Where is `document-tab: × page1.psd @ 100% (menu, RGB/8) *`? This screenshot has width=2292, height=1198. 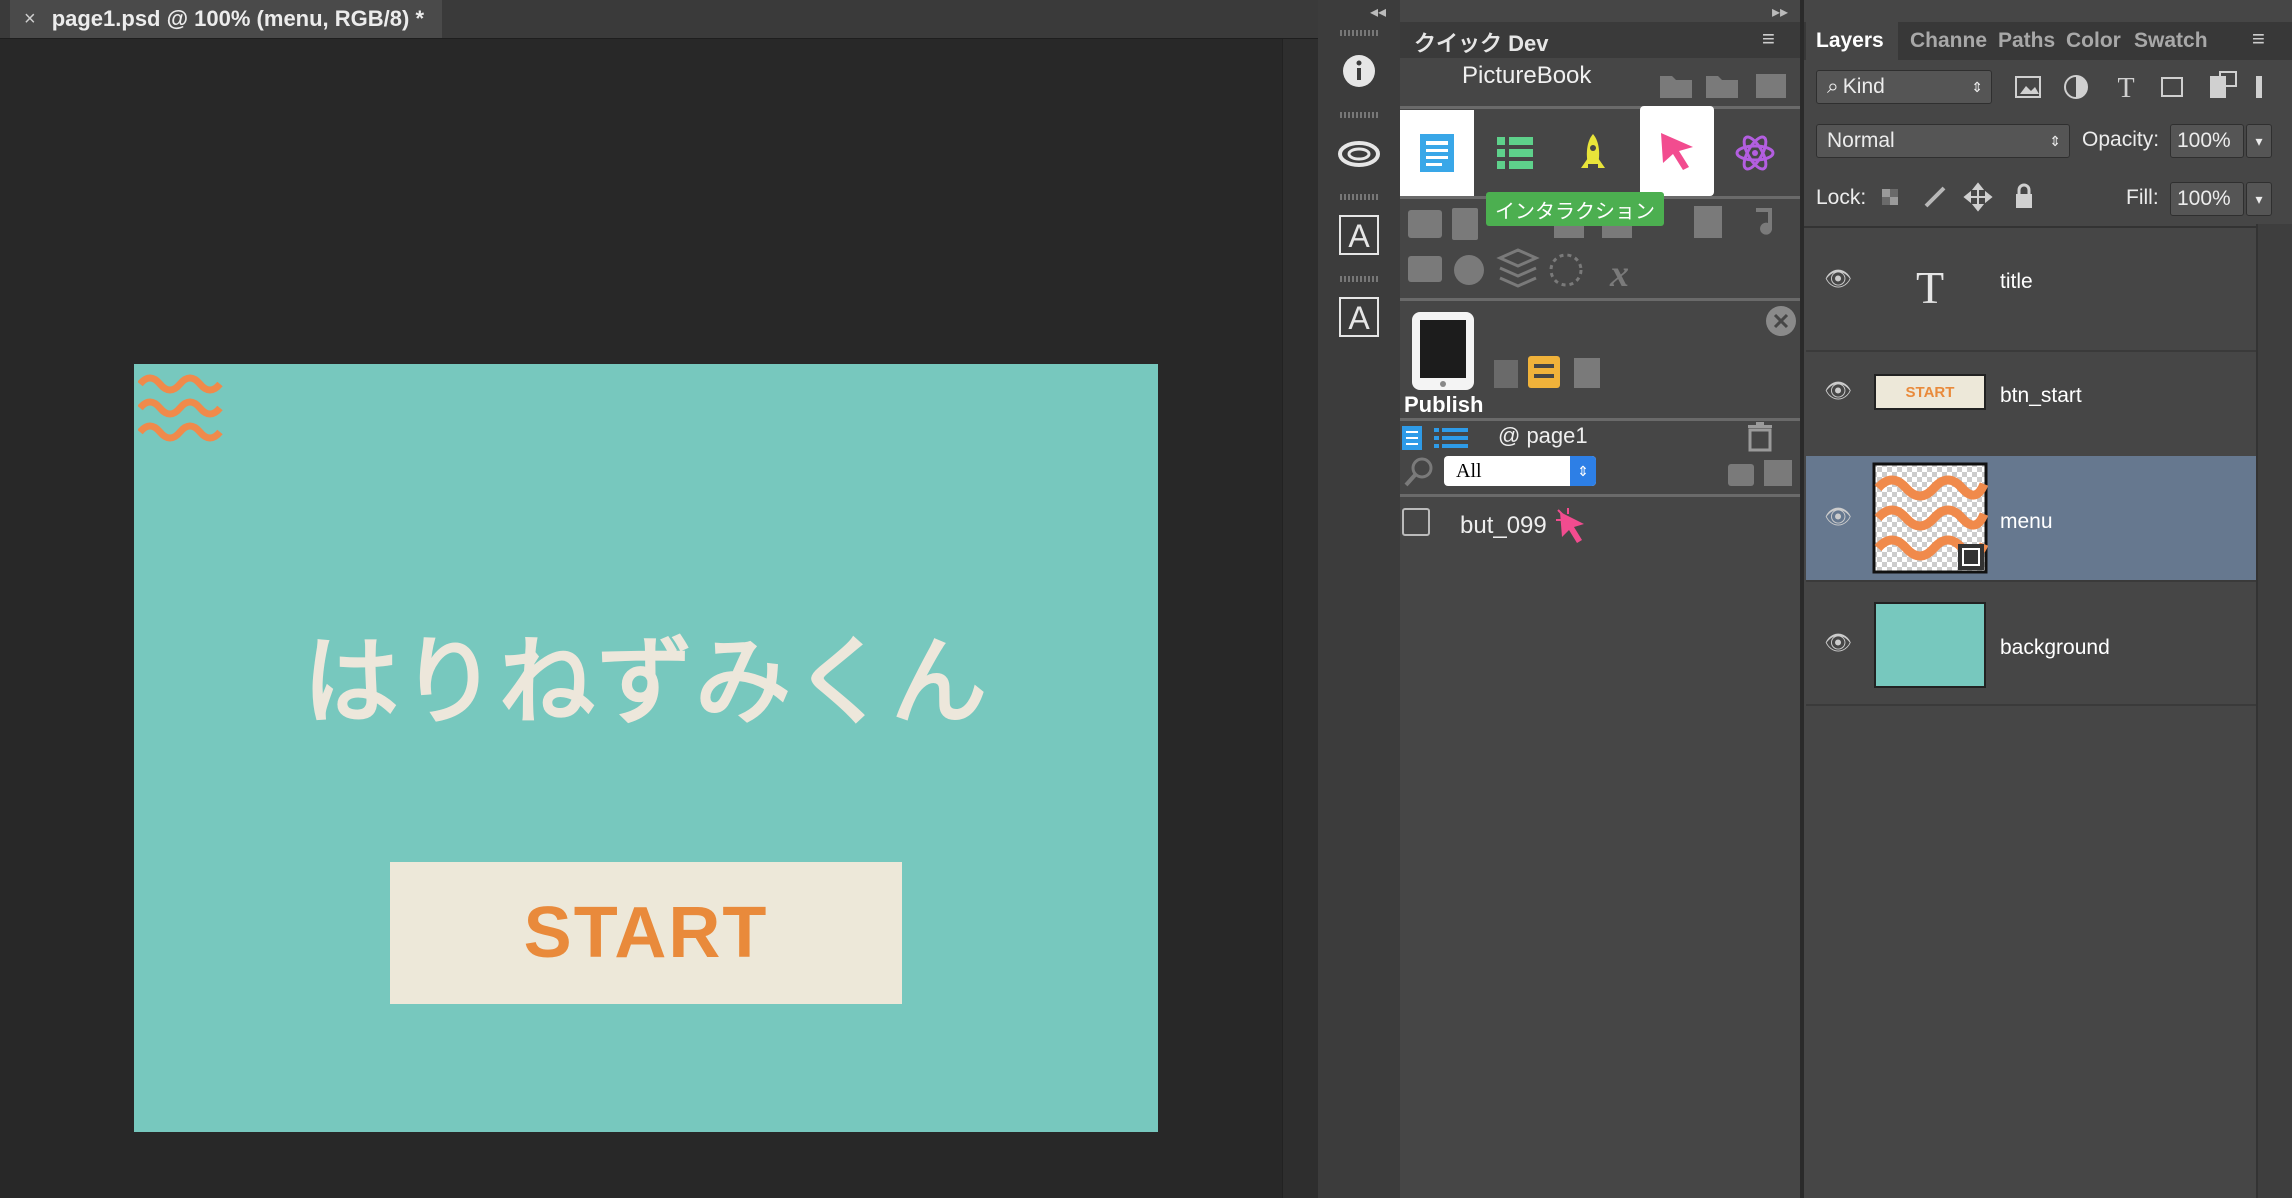
document-tab: × page1.psd @ 100% (menu, RGB/8) * is located at coordinates (226, 19).